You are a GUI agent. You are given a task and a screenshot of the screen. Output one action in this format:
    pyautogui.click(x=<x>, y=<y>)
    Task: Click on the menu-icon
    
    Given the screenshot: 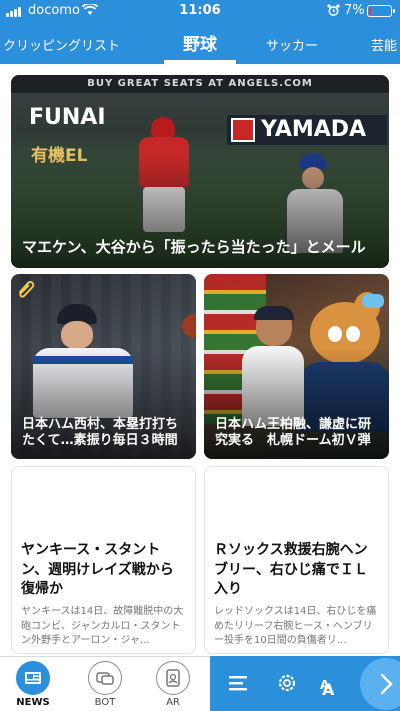 What is the action you would take?
    pyautogui.click(x=239, y=683)
    